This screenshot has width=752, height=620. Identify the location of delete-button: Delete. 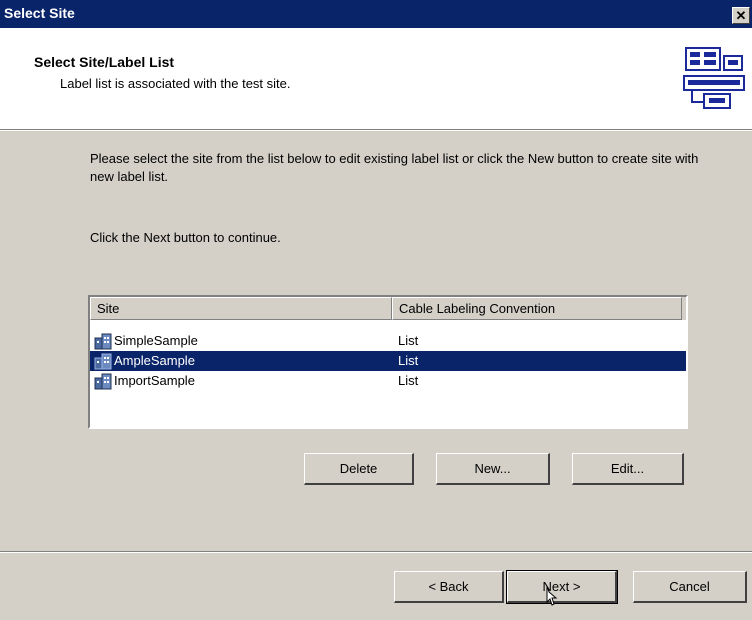
(359, 469).